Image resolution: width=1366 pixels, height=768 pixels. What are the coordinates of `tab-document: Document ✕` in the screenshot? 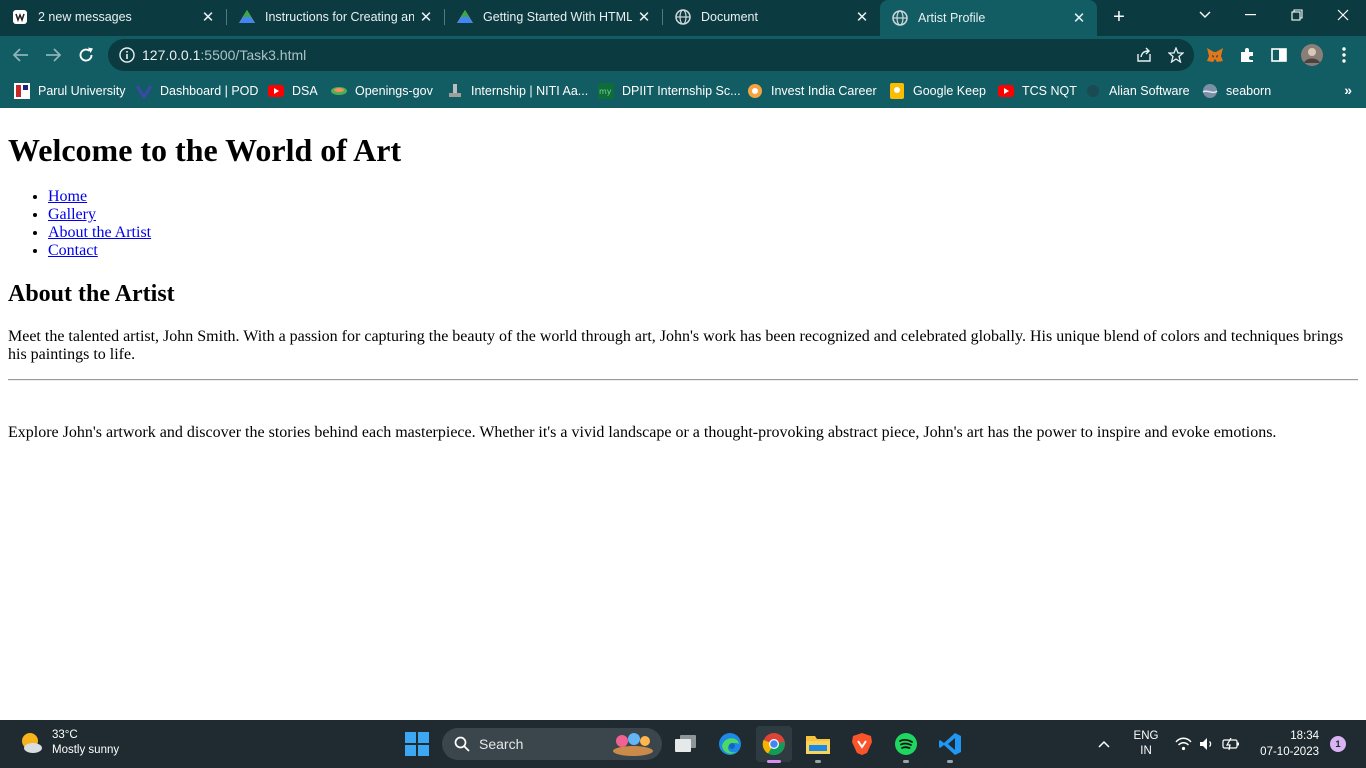 It's located at (771, 16).